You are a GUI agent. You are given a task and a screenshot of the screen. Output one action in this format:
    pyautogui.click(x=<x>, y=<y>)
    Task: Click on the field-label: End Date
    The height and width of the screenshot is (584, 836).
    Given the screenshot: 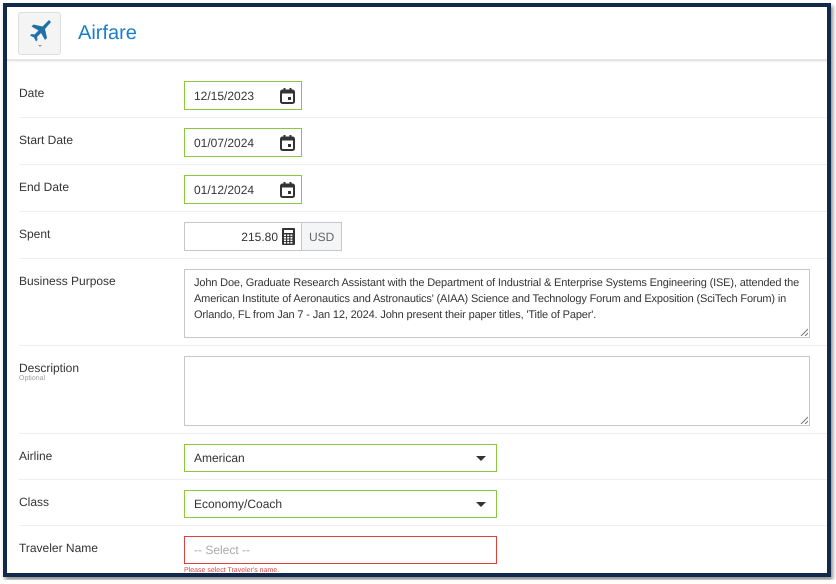 What is the action you would take?
    pyautogui.click(x=44, y=187)
    